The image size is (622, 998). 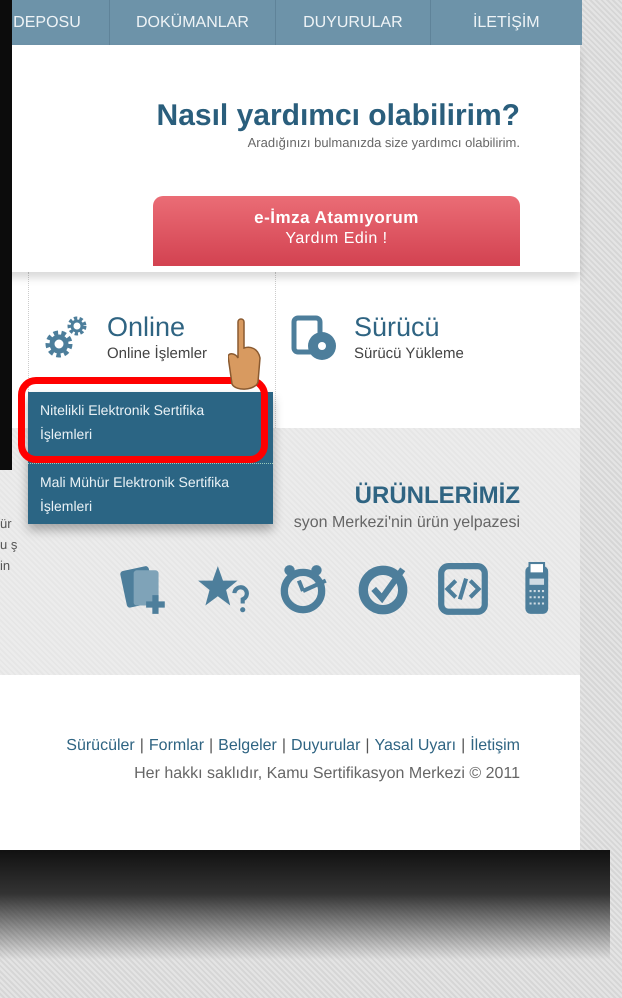 What do you see at coordinates (176, 746) in the screenshot?
I see `footer-link: Formlar` at bounding box center [176, 746].